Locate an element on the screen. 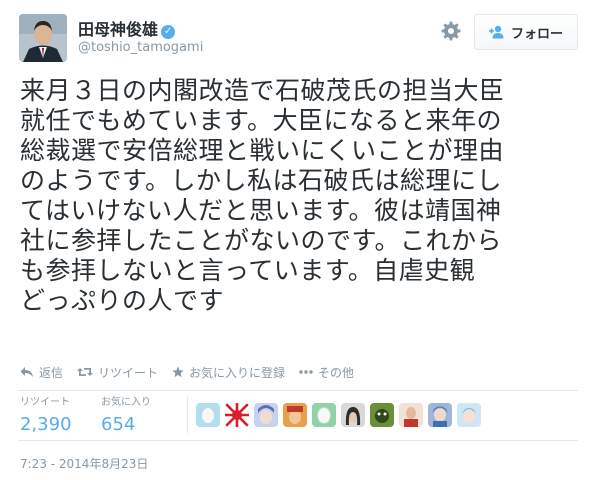 This screenshot has width=596, height=480. display-name-text: 田母神俊雄 is located at coordinates (118, 29).